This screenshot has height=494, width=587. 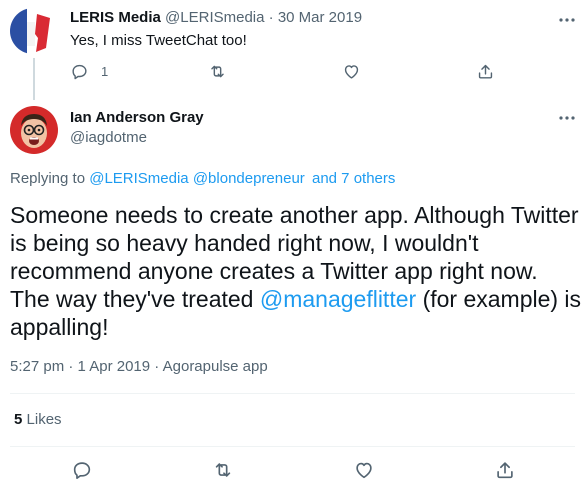 I want to click on leris-logo-avatar, so click(x=33, y=31).